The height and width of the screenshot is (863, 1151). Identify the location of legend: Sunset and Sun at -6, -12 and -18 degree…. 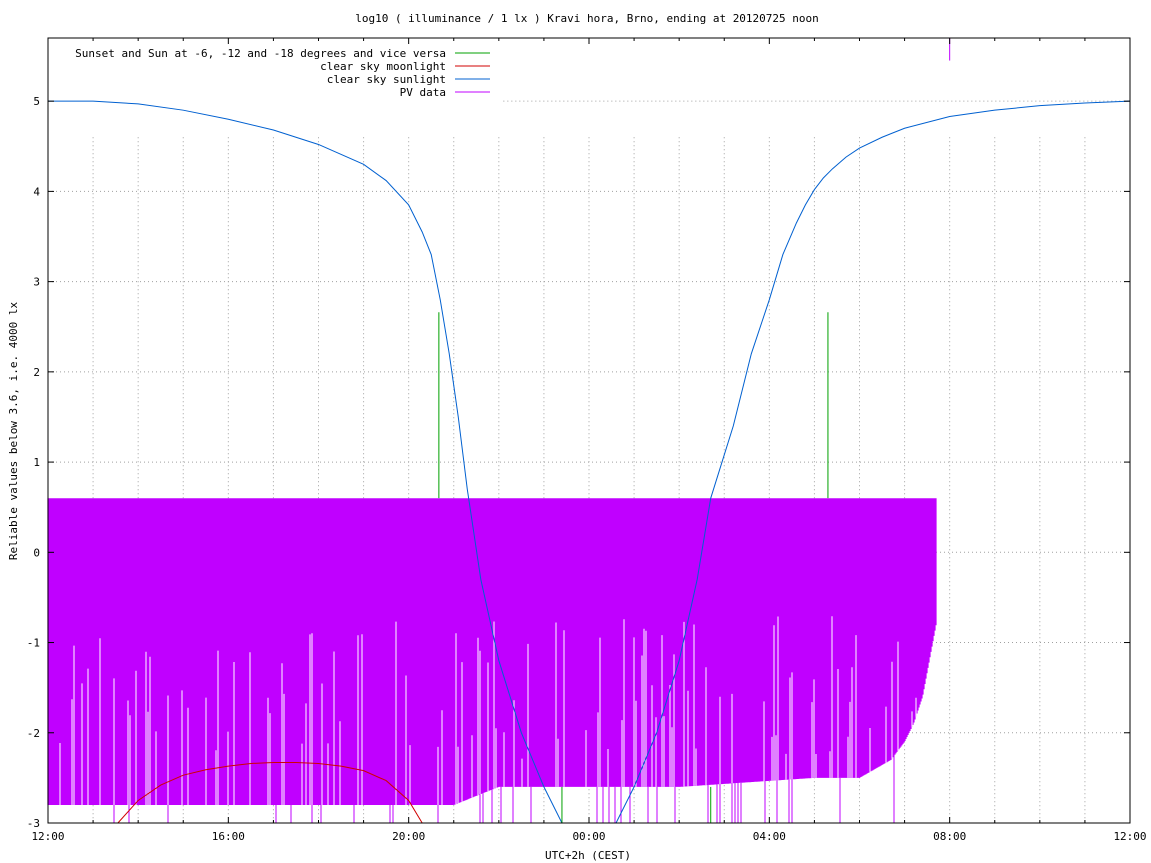
(282, 73).